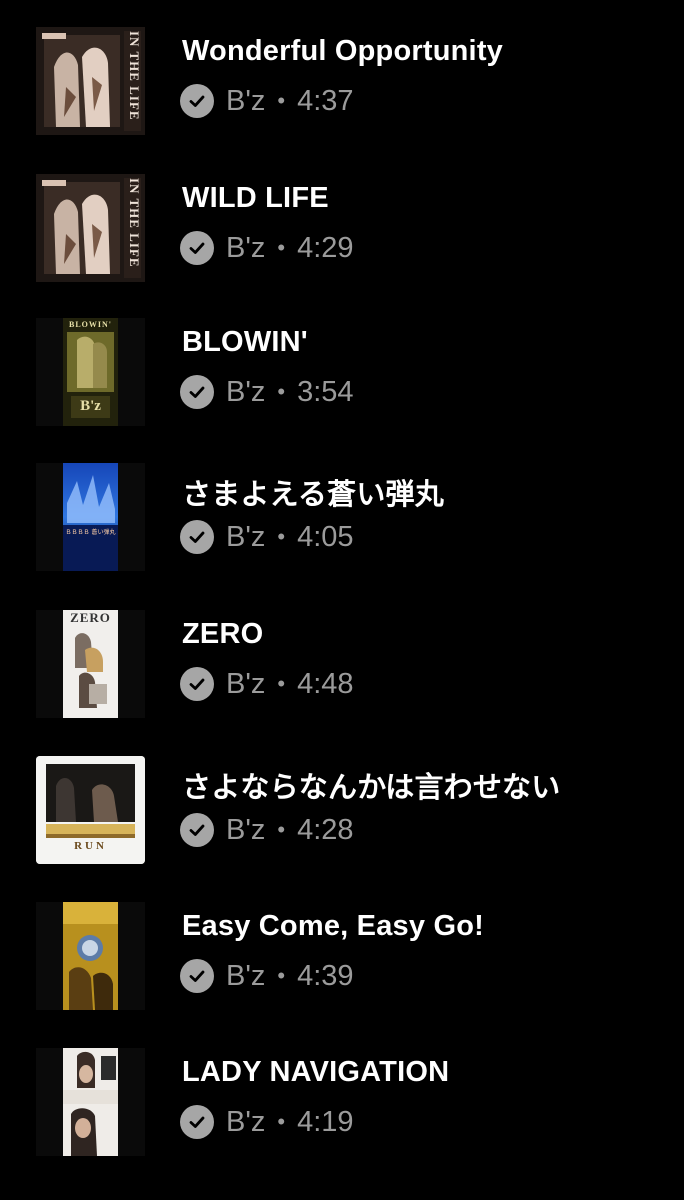 The width and height of the screenshot is (684, 1200). Describe the element at coordinates (90, 810) in the screenshot. I see `album-art: RUN` at that location.